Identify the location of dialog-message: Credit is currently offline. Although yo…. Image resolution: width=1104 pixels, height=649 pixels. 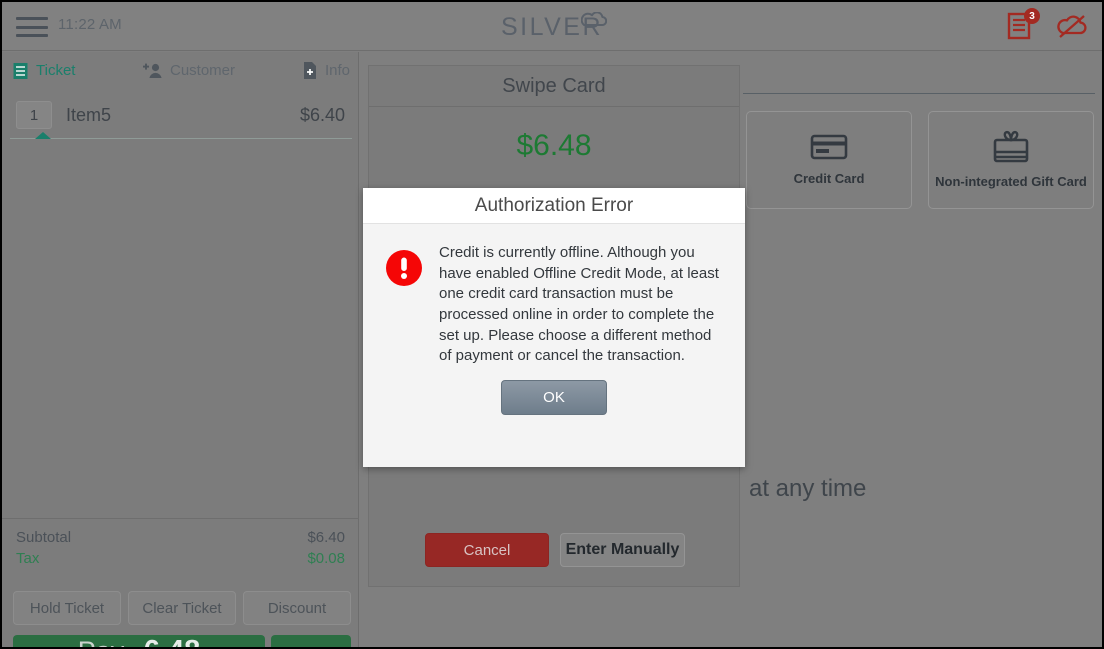
(579, 304).